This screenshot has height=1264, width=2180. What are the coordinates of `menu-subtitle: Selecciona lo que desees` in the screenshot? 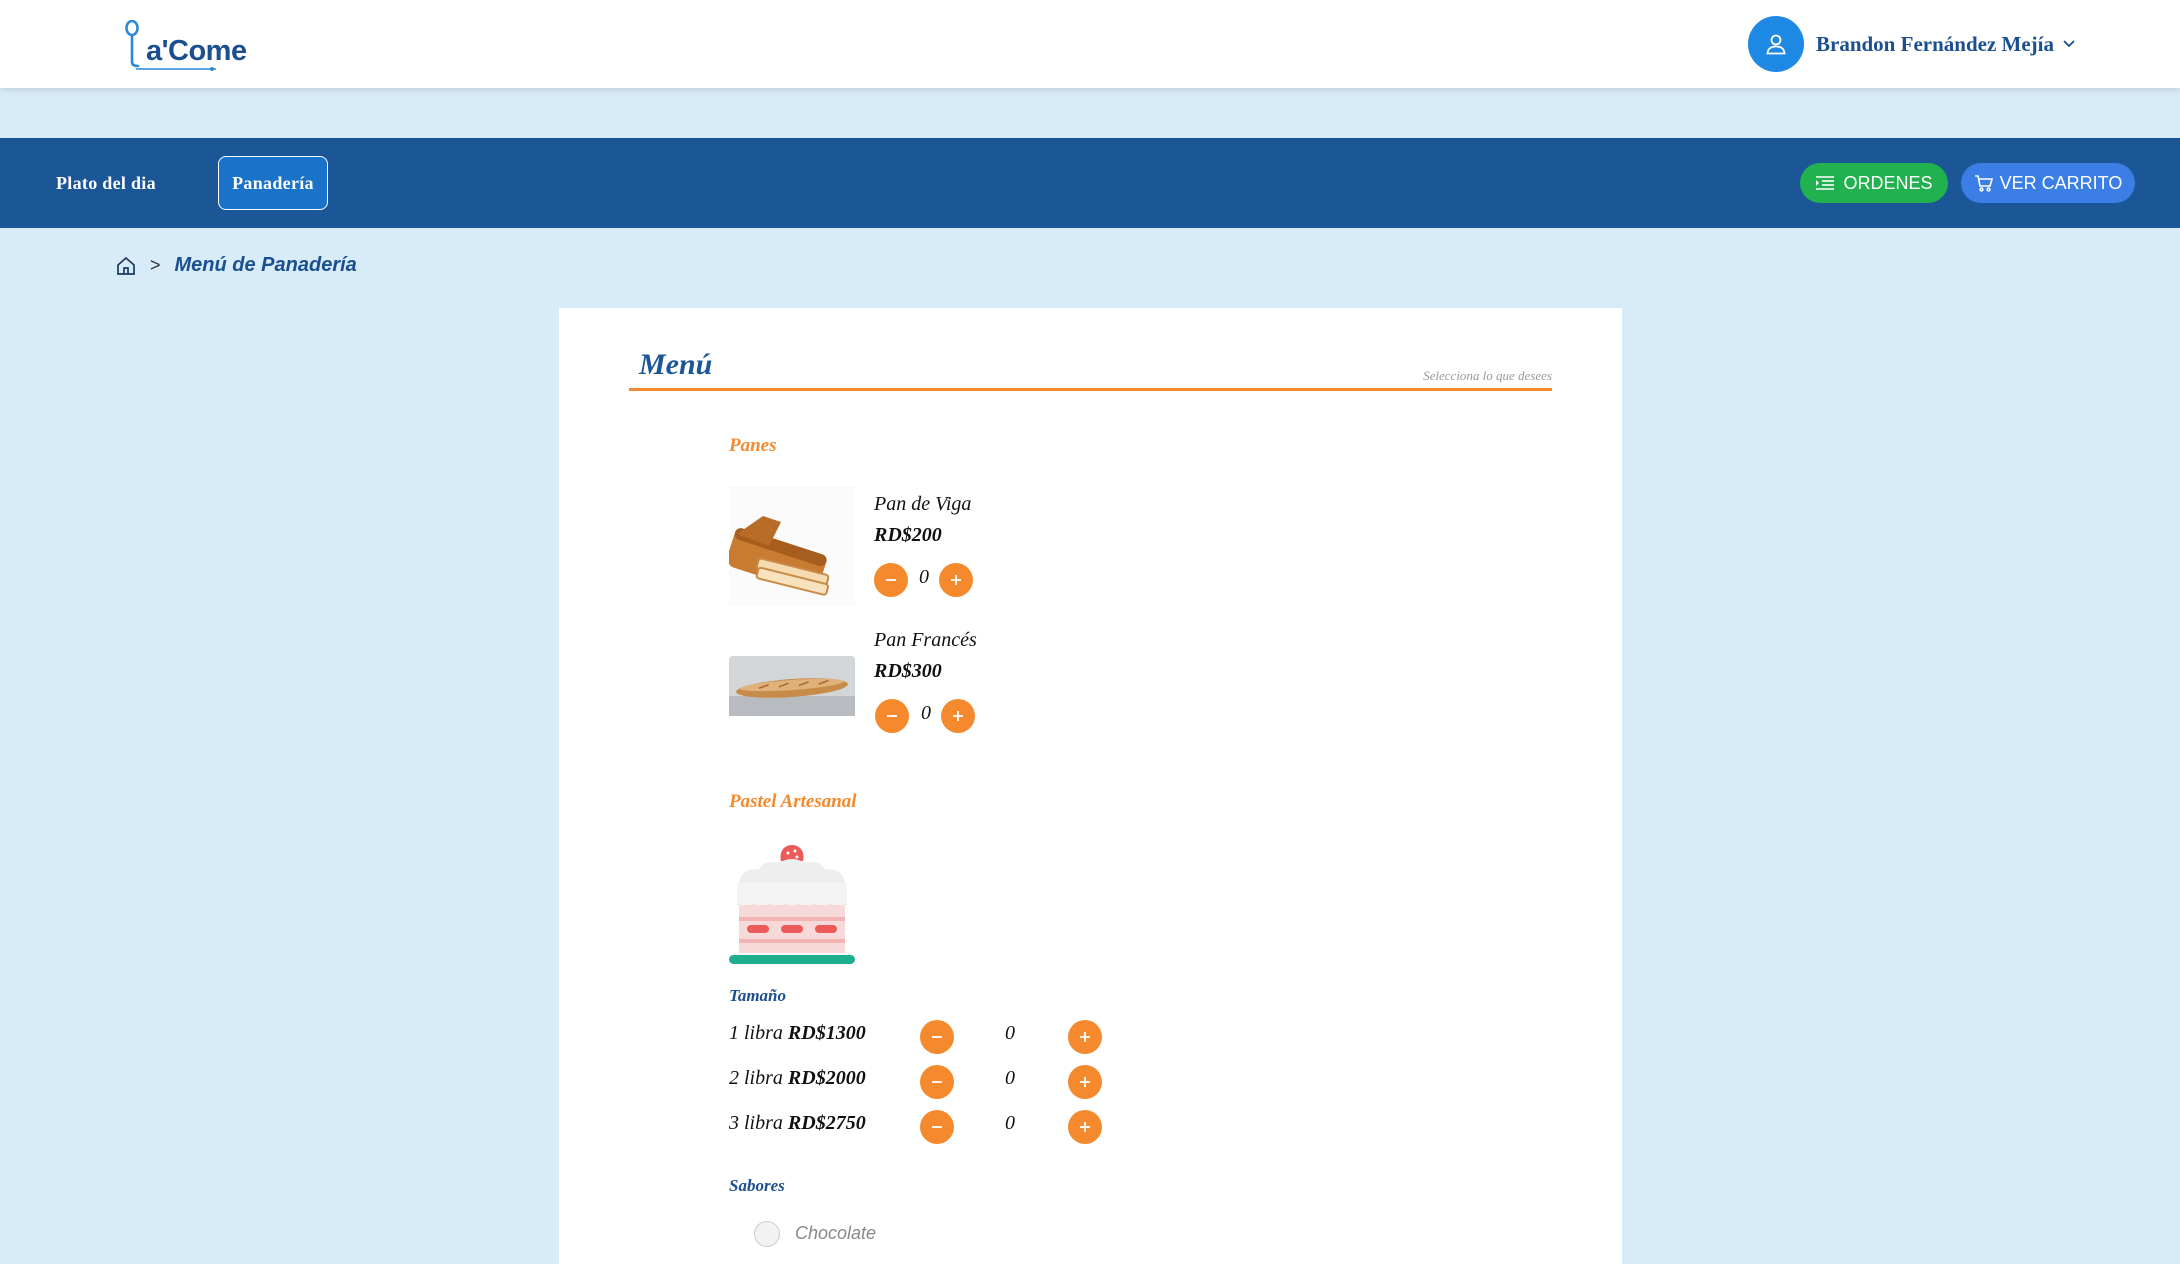 It's located at (1487, 375).